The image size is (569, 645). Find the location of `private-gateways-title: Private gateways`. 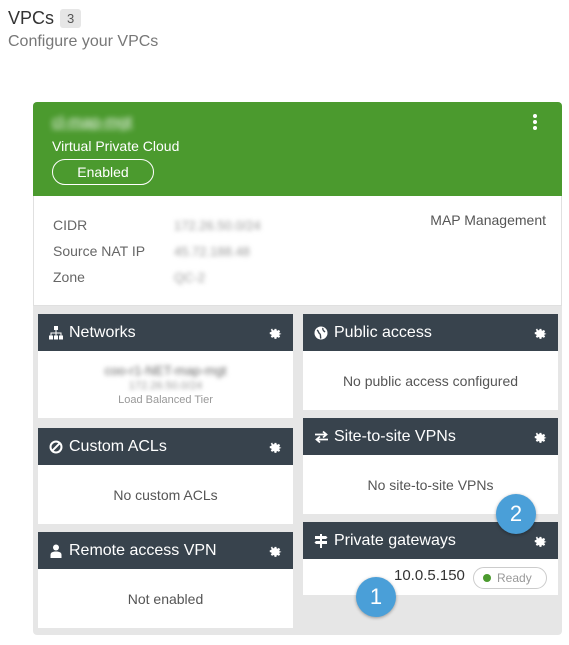

private-gateways-title: Private gateways is located at coordinates (395, 540).